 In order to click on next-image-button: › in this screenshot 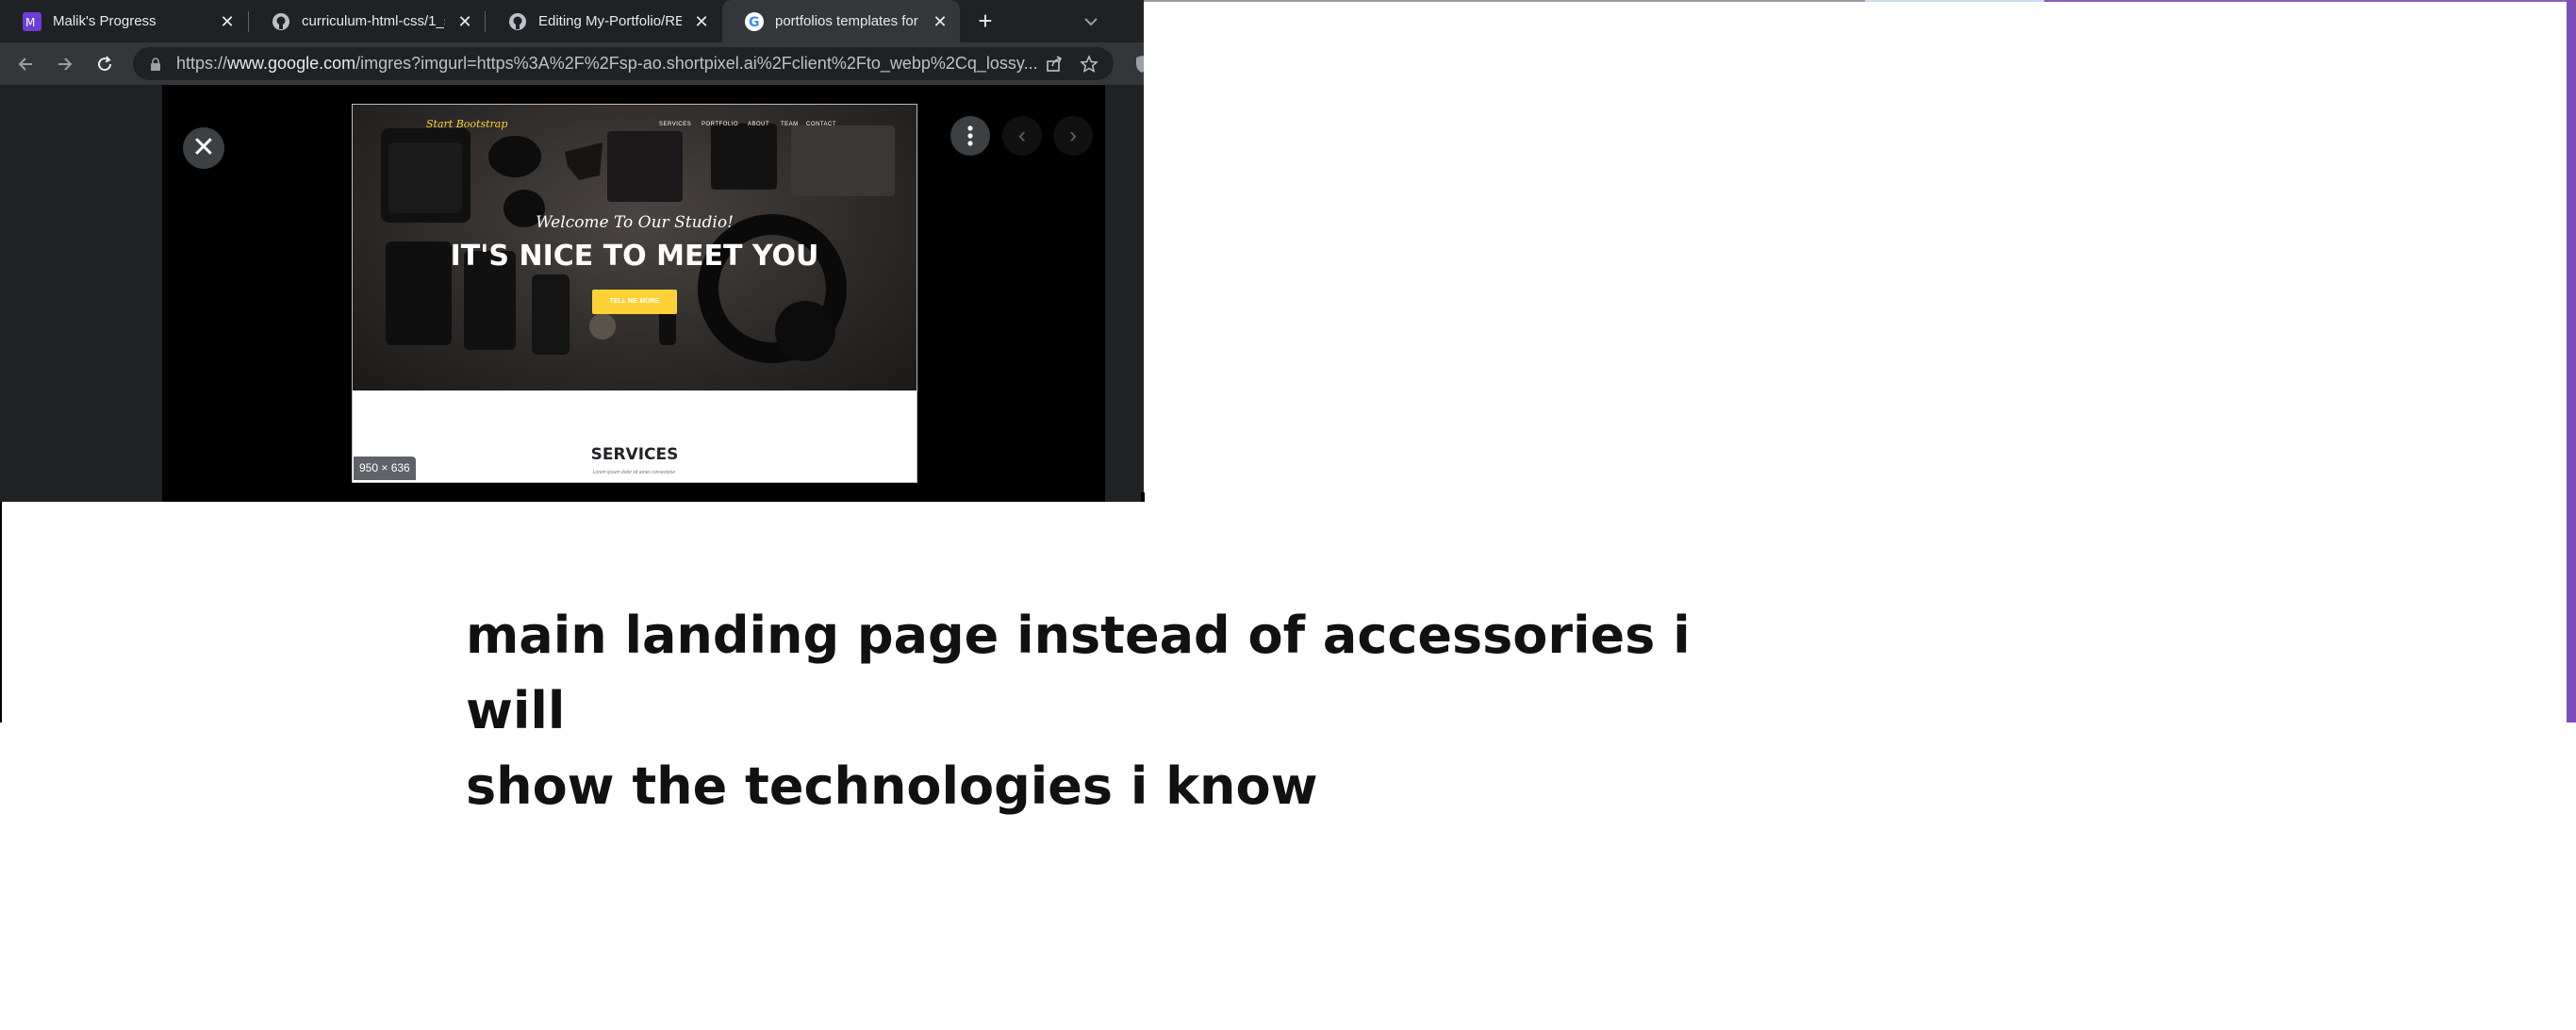, I will do `click(1073, 136)`.